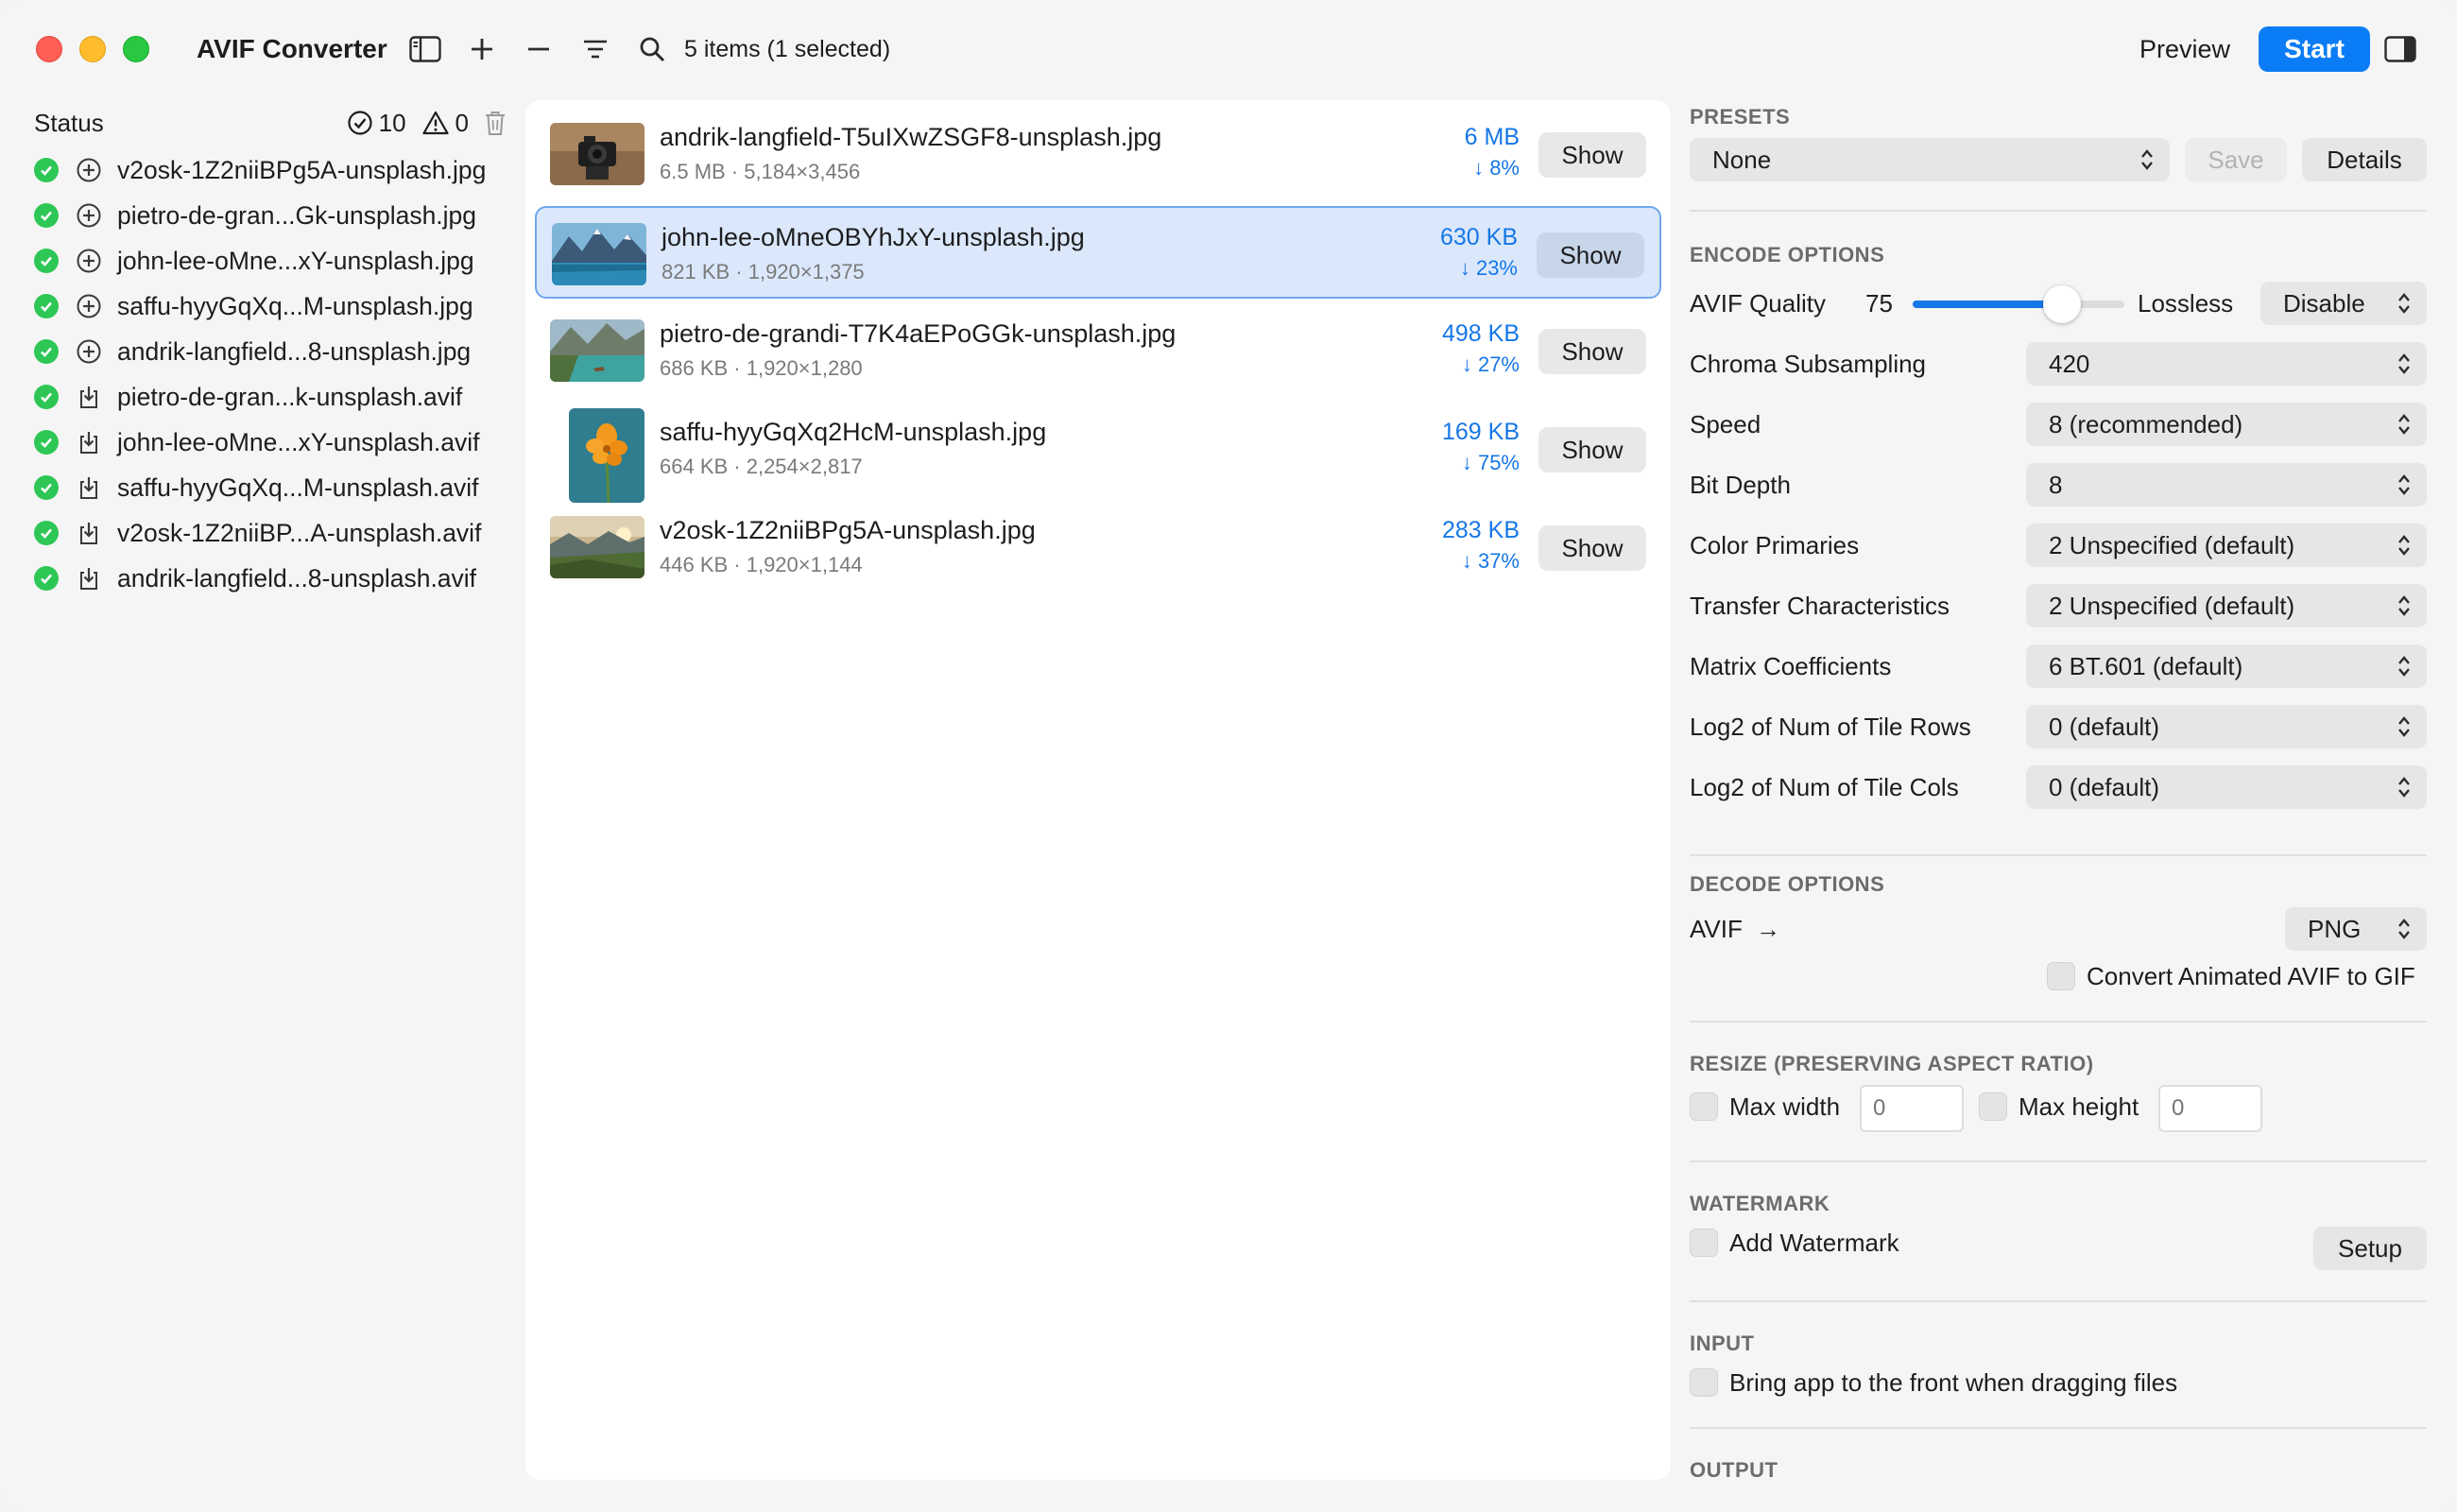 The width and height of the screenshot is (2457, 1512). What do you see at coordinates (1704, 1242) in the screenshot?
I see `add-watermark-checkbox` at bounding box center [1704, 1242].